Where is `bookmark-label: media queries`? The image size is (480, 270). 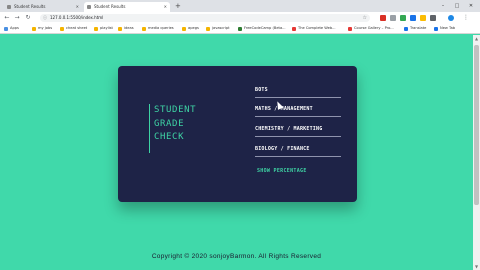
bookmark-label: media queries is located at coordinates (161, 28).